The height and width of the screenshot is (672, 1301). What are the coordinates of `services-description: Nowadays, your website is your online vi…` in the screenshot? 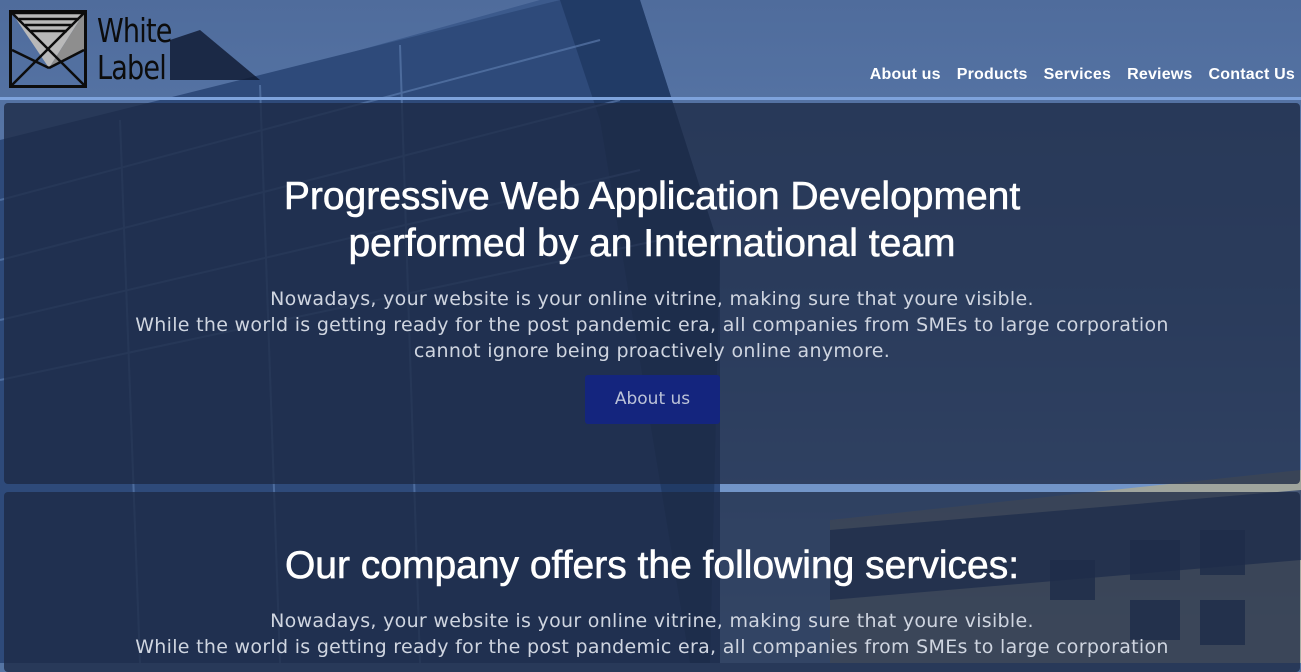 It's located at (652, 634).